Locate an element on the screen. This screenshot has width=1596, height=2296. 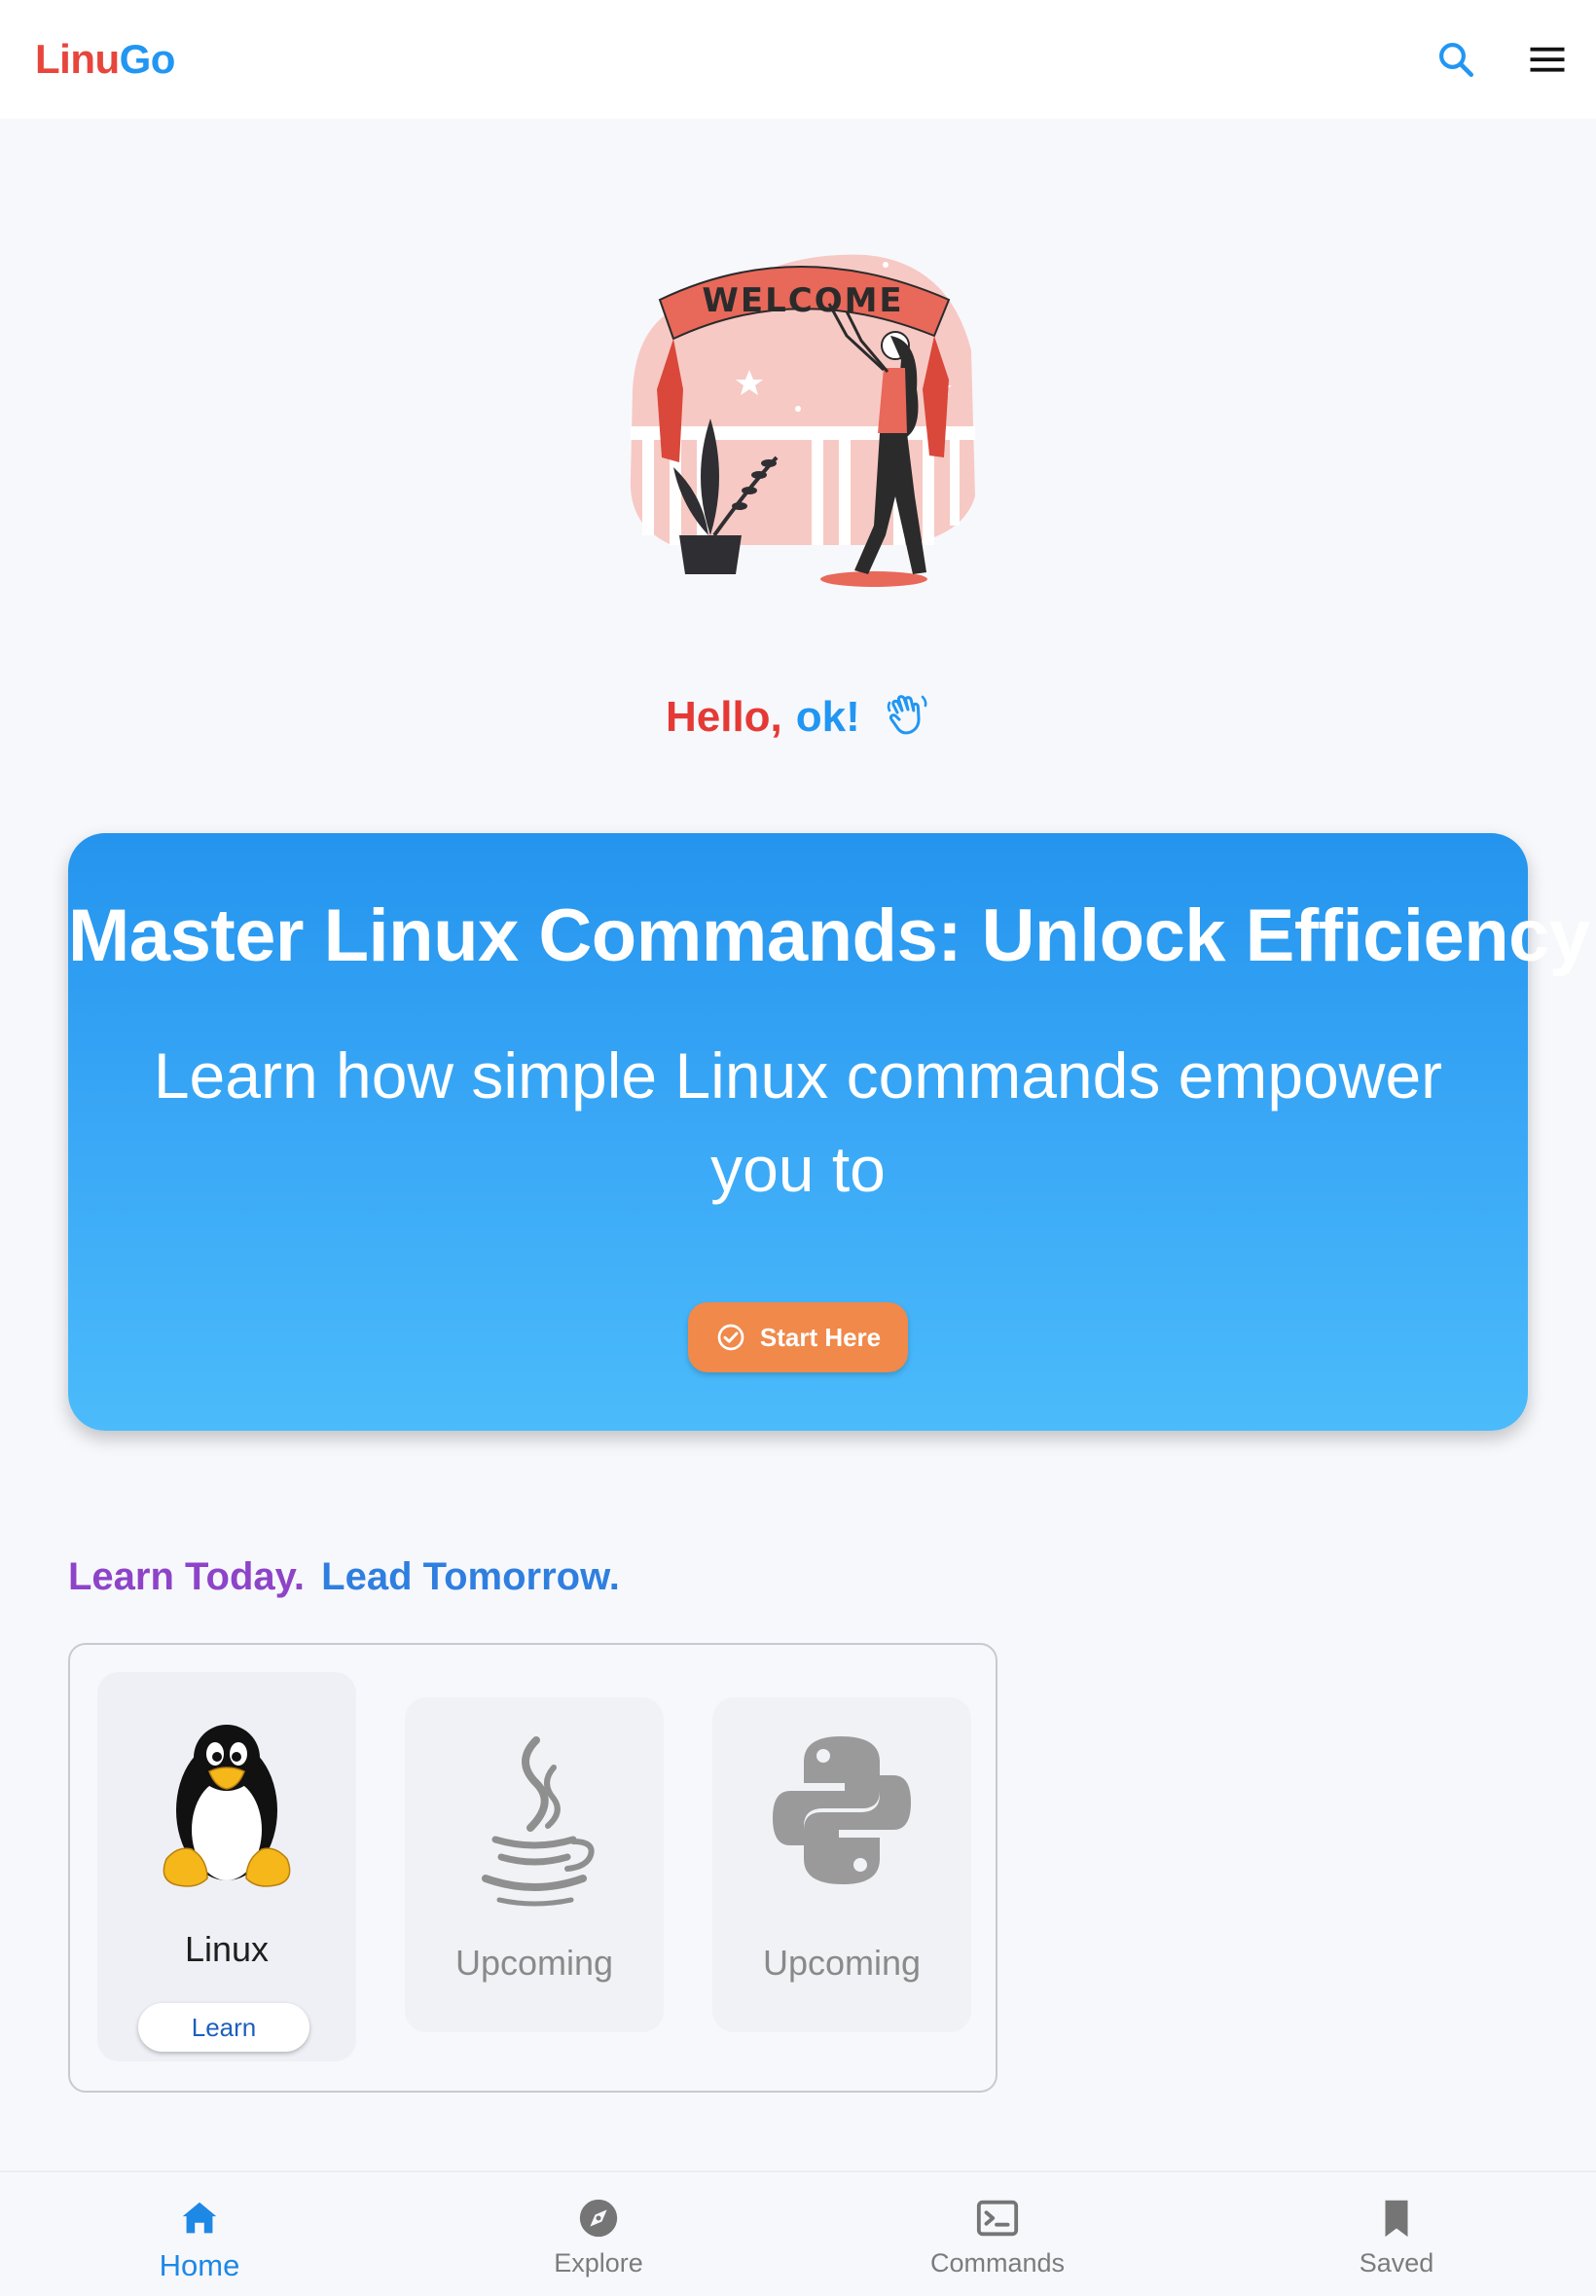
courses-container: Linux Learn Upcoming Upcoming is located at coordinates (533, 1868).